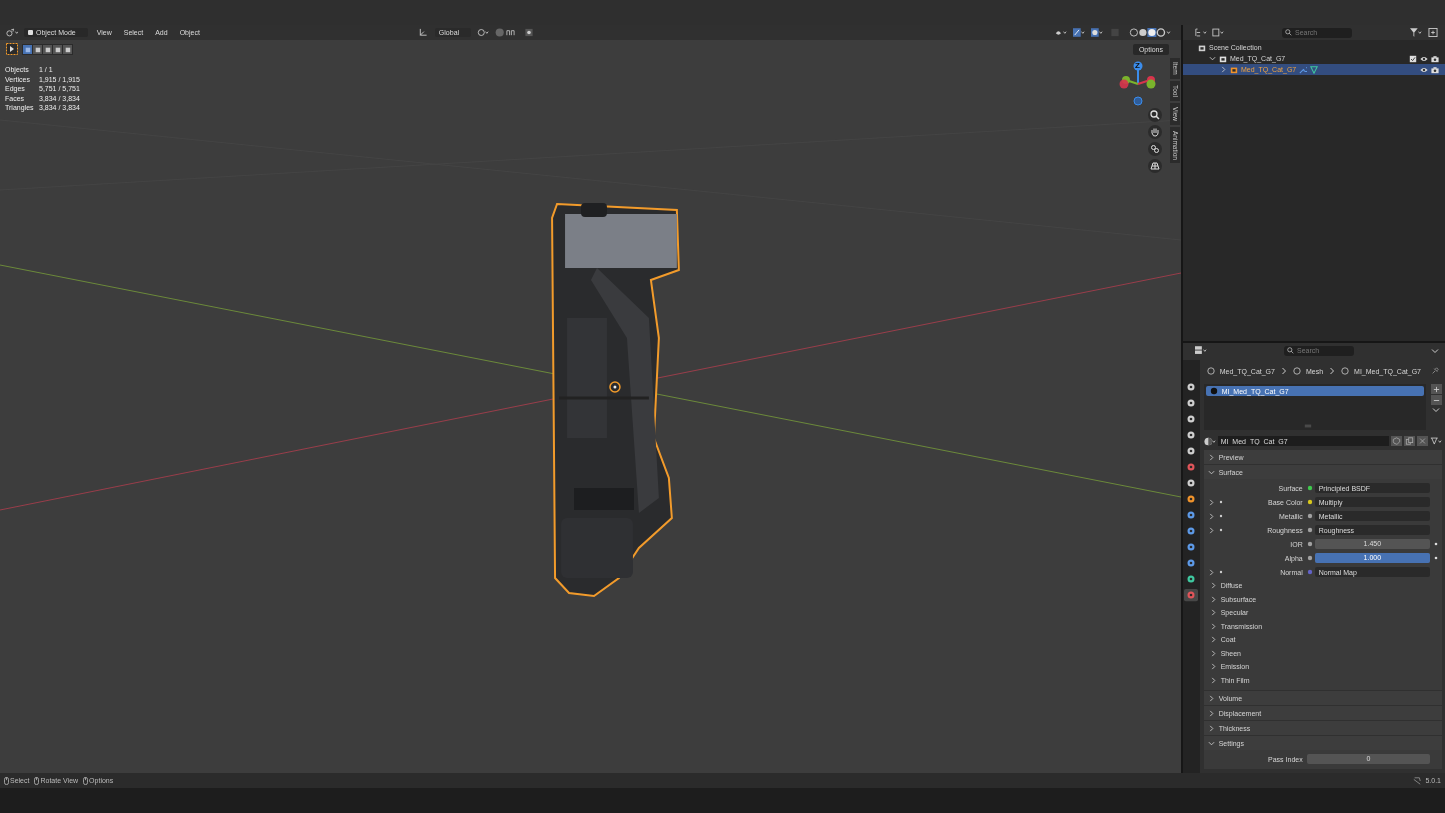 The image size is (1445, 813). I want to click on pivot-icon, so click(483, 32).